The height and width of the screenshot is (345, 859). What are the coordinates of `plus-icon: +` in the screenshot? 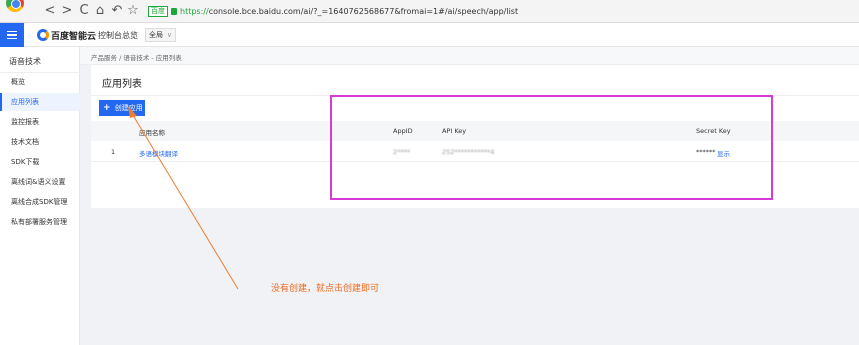 It's located at (107, 108).